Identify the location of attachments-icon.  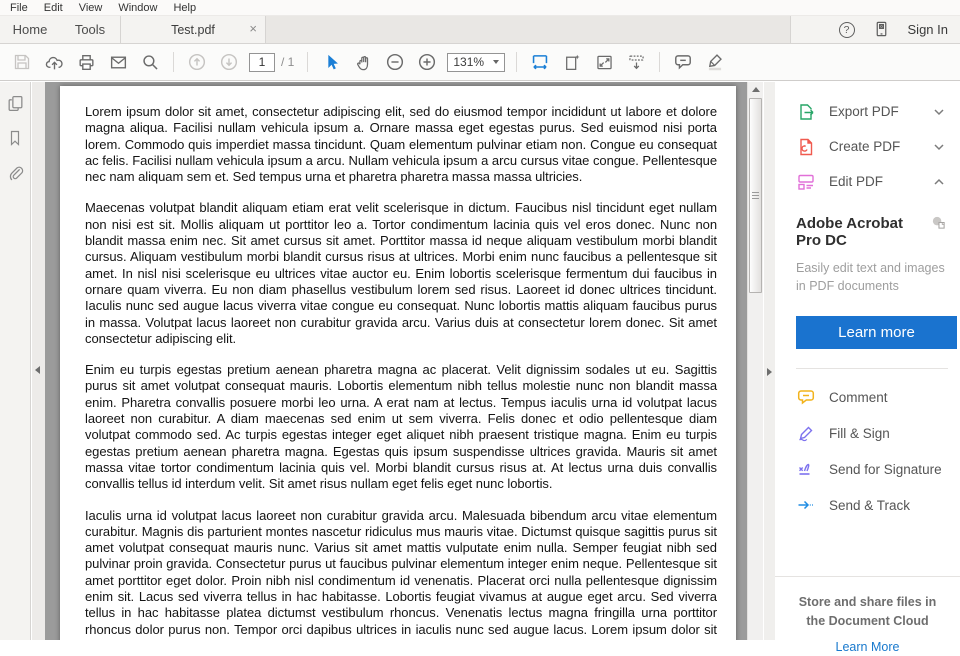
(15, 173).